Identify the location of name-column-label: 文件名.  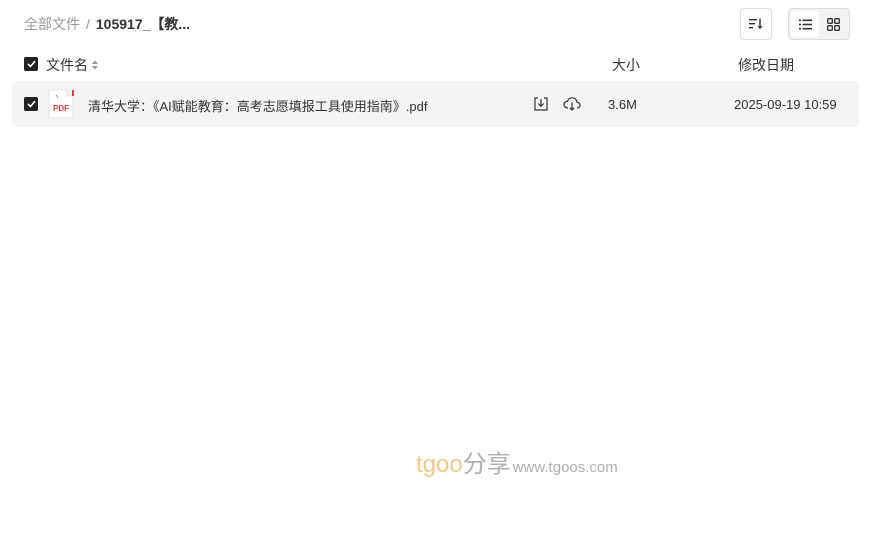
(67, 65).